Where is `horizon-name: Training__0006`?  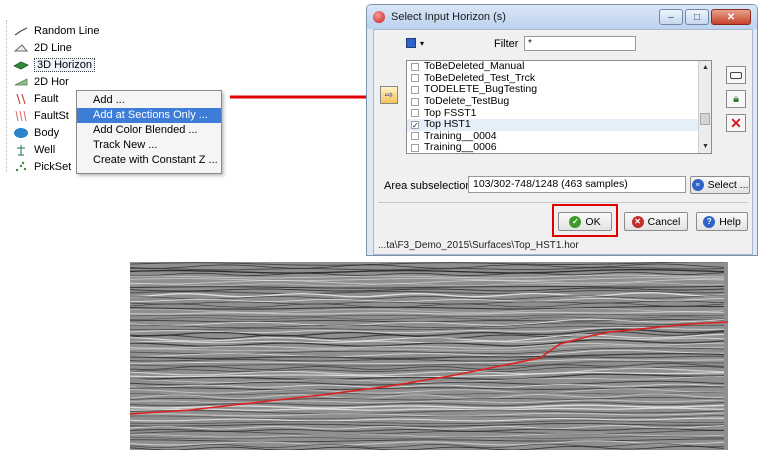
horizon-name: Training__0006 is located at coordinates (460, 147).